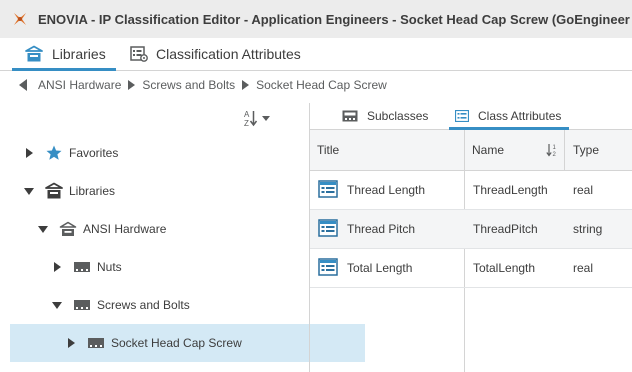 This screenshot has width=632, height=372. Describe the element at coordinates (79, 54) in the screenshot. I see `tab-libraries-label: Libraries` at that location.